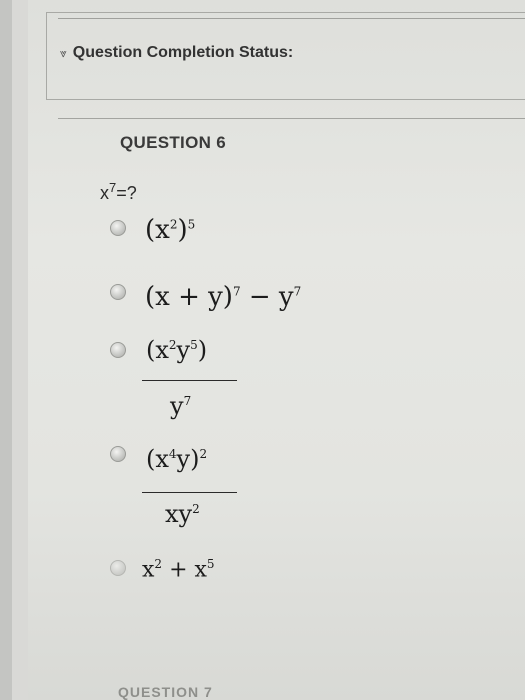 The image size is (525, 700). What do you see at coordinates (158, 564) in the screenshot?
I see `option-5-exp-1: 2` at bounding box center [158, 564].